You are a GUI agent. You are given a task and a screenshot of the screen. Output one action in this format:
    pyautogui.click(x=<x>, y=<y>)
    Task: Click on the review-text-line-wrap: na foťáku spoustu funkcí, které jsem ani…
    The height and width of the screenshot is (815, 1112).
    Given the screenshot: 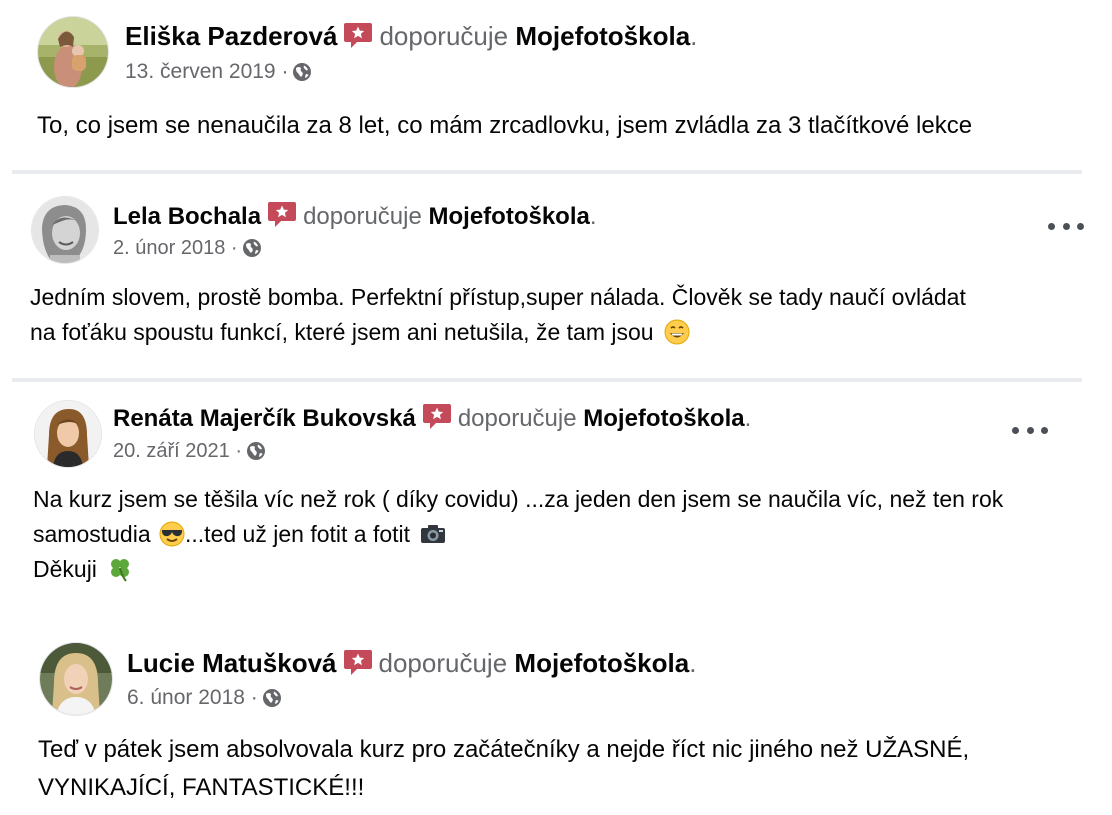 What is the action you would take?
    pyautogui.click(x=498, y=332)
    